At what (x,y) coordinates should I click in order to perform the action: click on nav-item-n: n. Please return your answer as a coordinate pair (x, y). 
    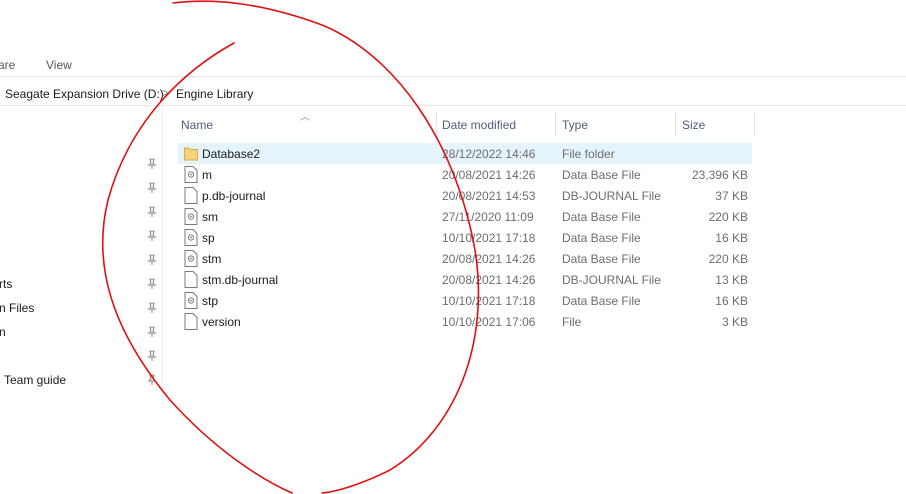
    Looking at the image, I should click on (3, 332).